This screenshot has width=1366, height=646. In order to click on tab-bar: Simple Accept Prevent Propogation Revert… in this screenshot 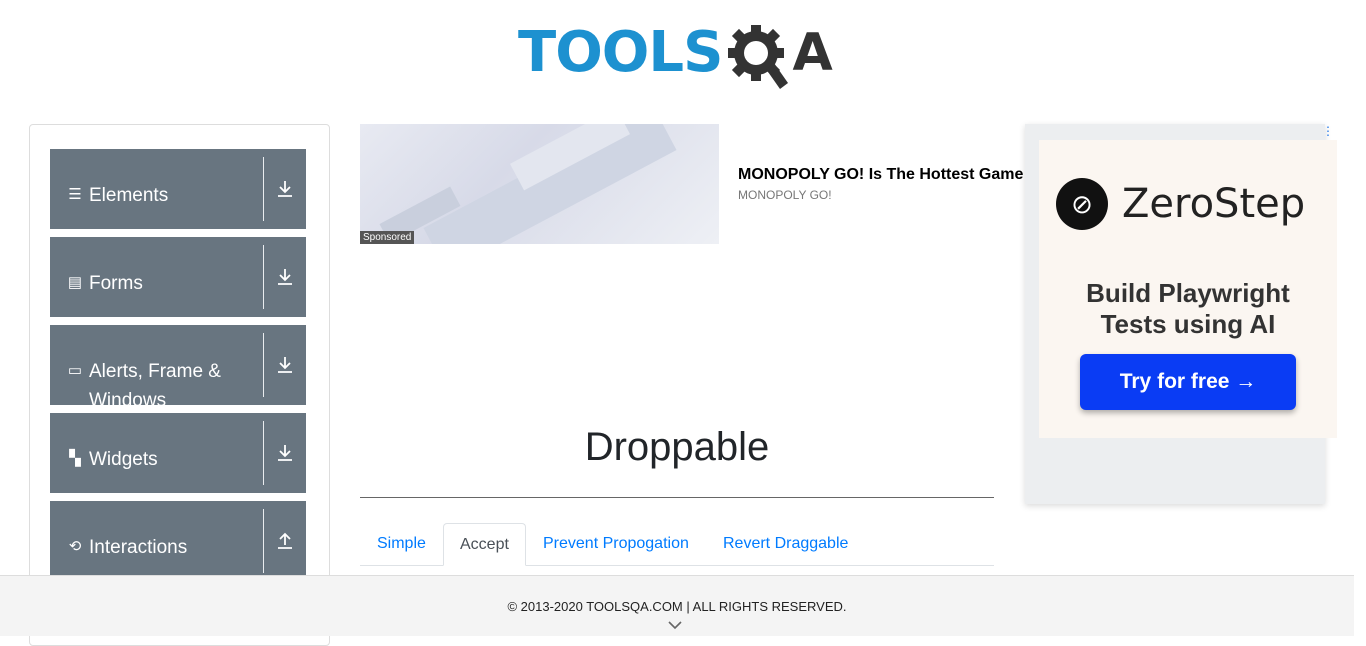, I will do `click(677, 544)`.